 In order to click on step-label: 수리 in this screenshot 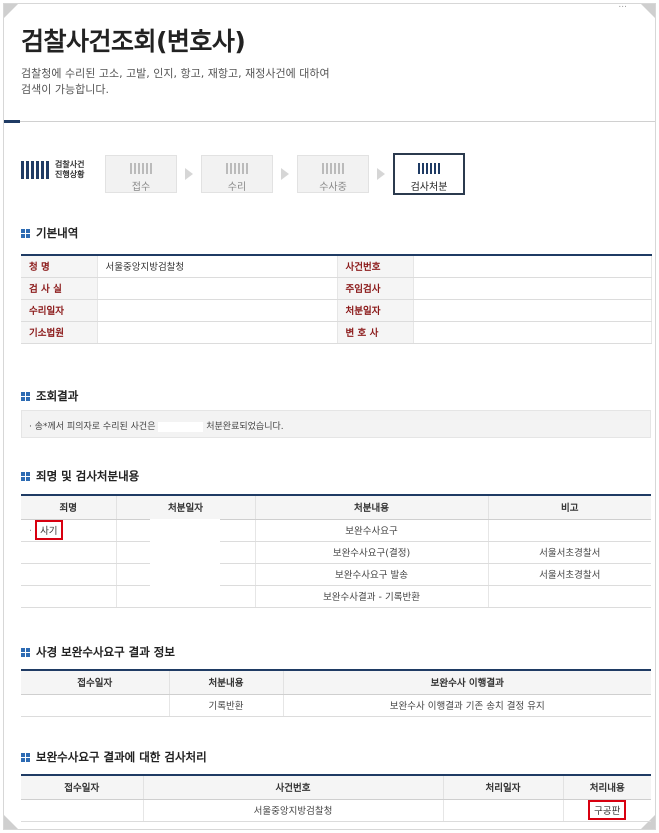, I will do `click(237, 187)`.